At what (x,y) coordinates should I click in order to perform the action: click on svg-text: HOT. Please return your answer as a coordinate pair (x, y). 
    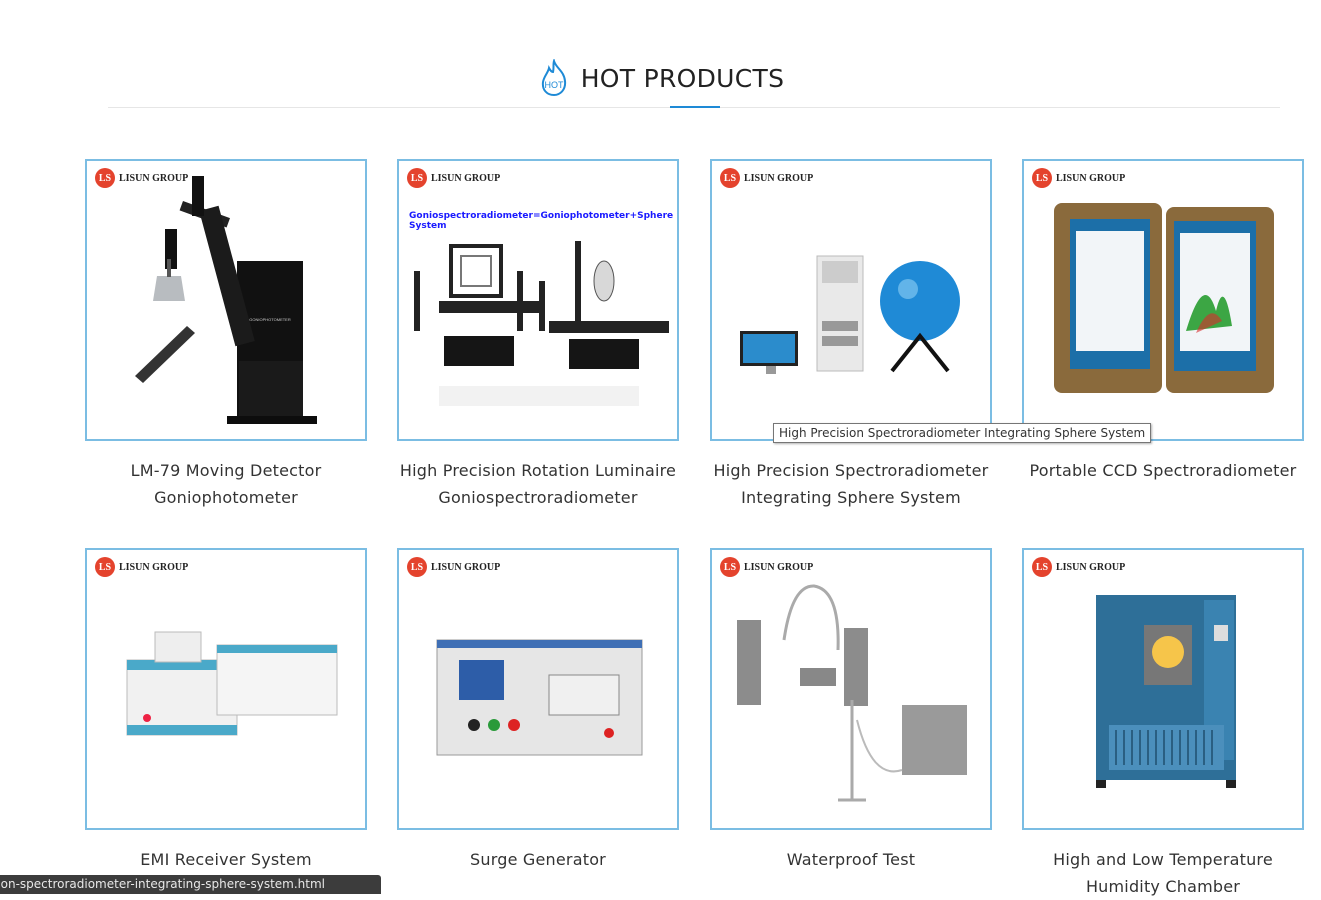
    Looking at the image, I should click on (554, 85).